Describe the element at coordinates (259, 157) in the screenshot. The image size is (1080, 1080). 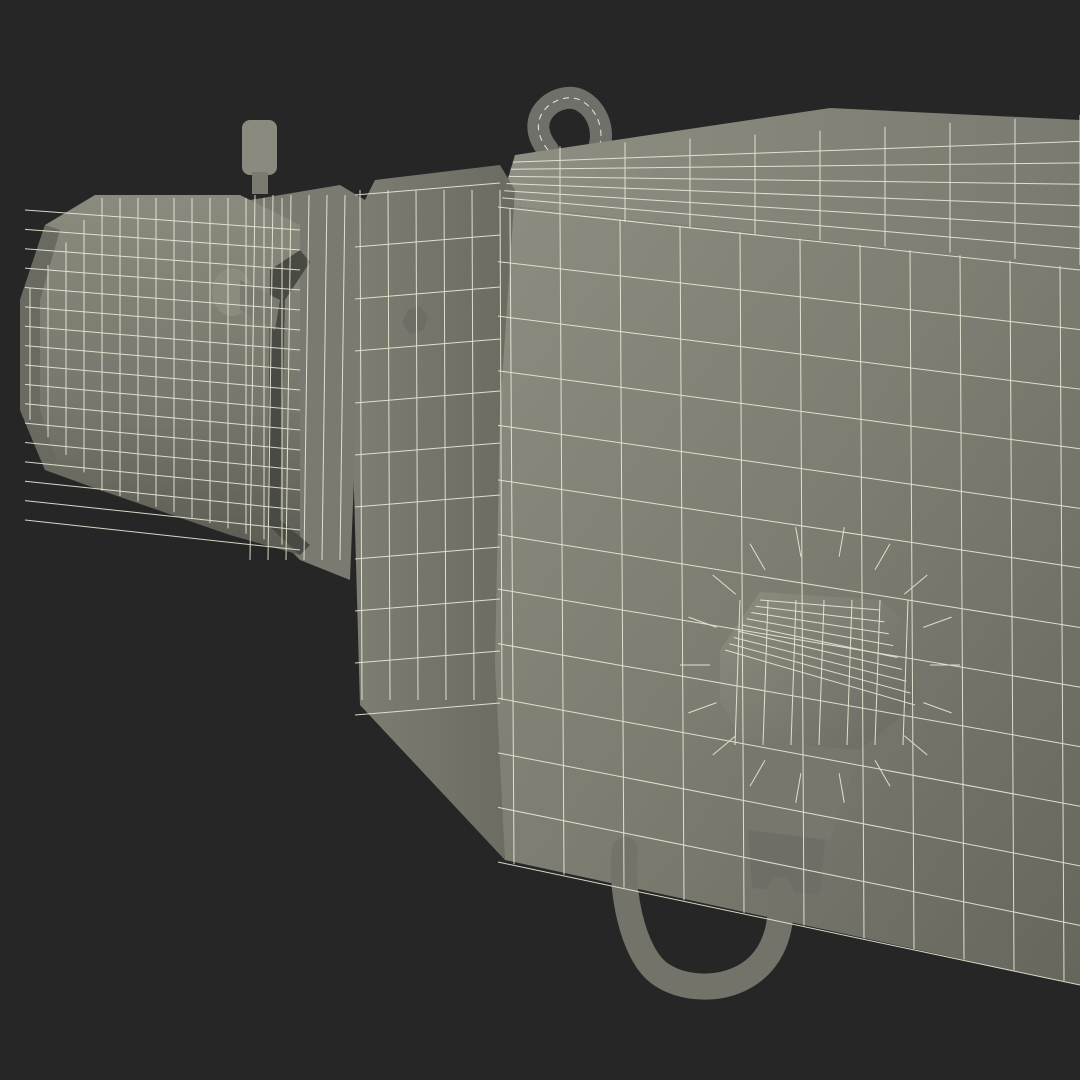
I see `top-adjust-knob` at that location.